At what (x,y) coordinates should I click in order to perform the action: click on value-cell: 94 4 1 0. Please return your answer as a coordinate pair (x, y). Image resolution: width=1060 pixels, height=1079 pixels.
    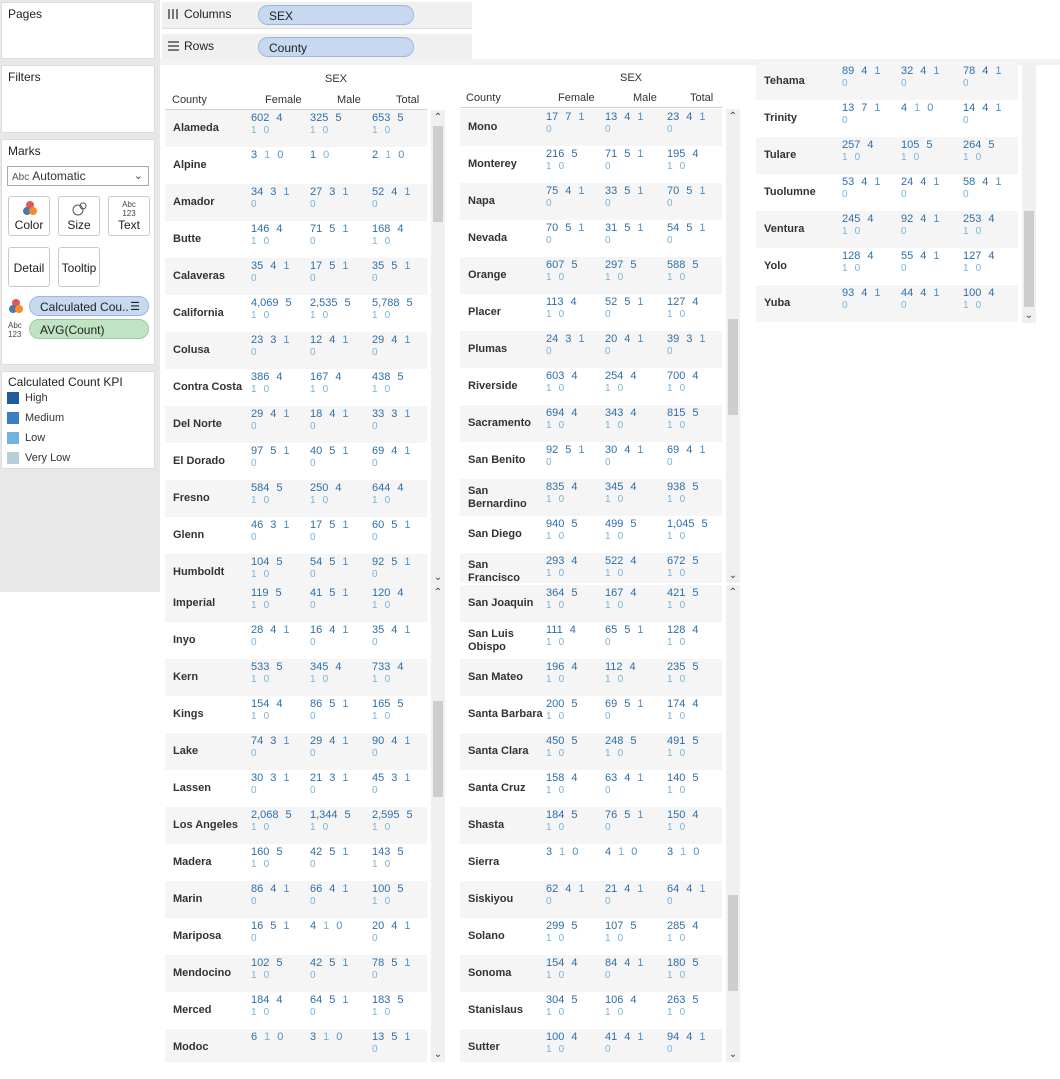
    Looking at the image, I should click on (694, 1046).